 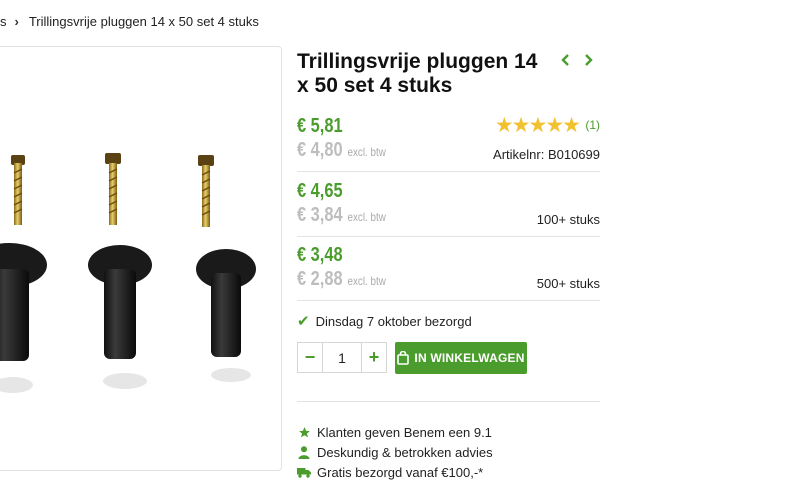 I want to click on prev-product-chevron-icon, so click(x=566, y=60).